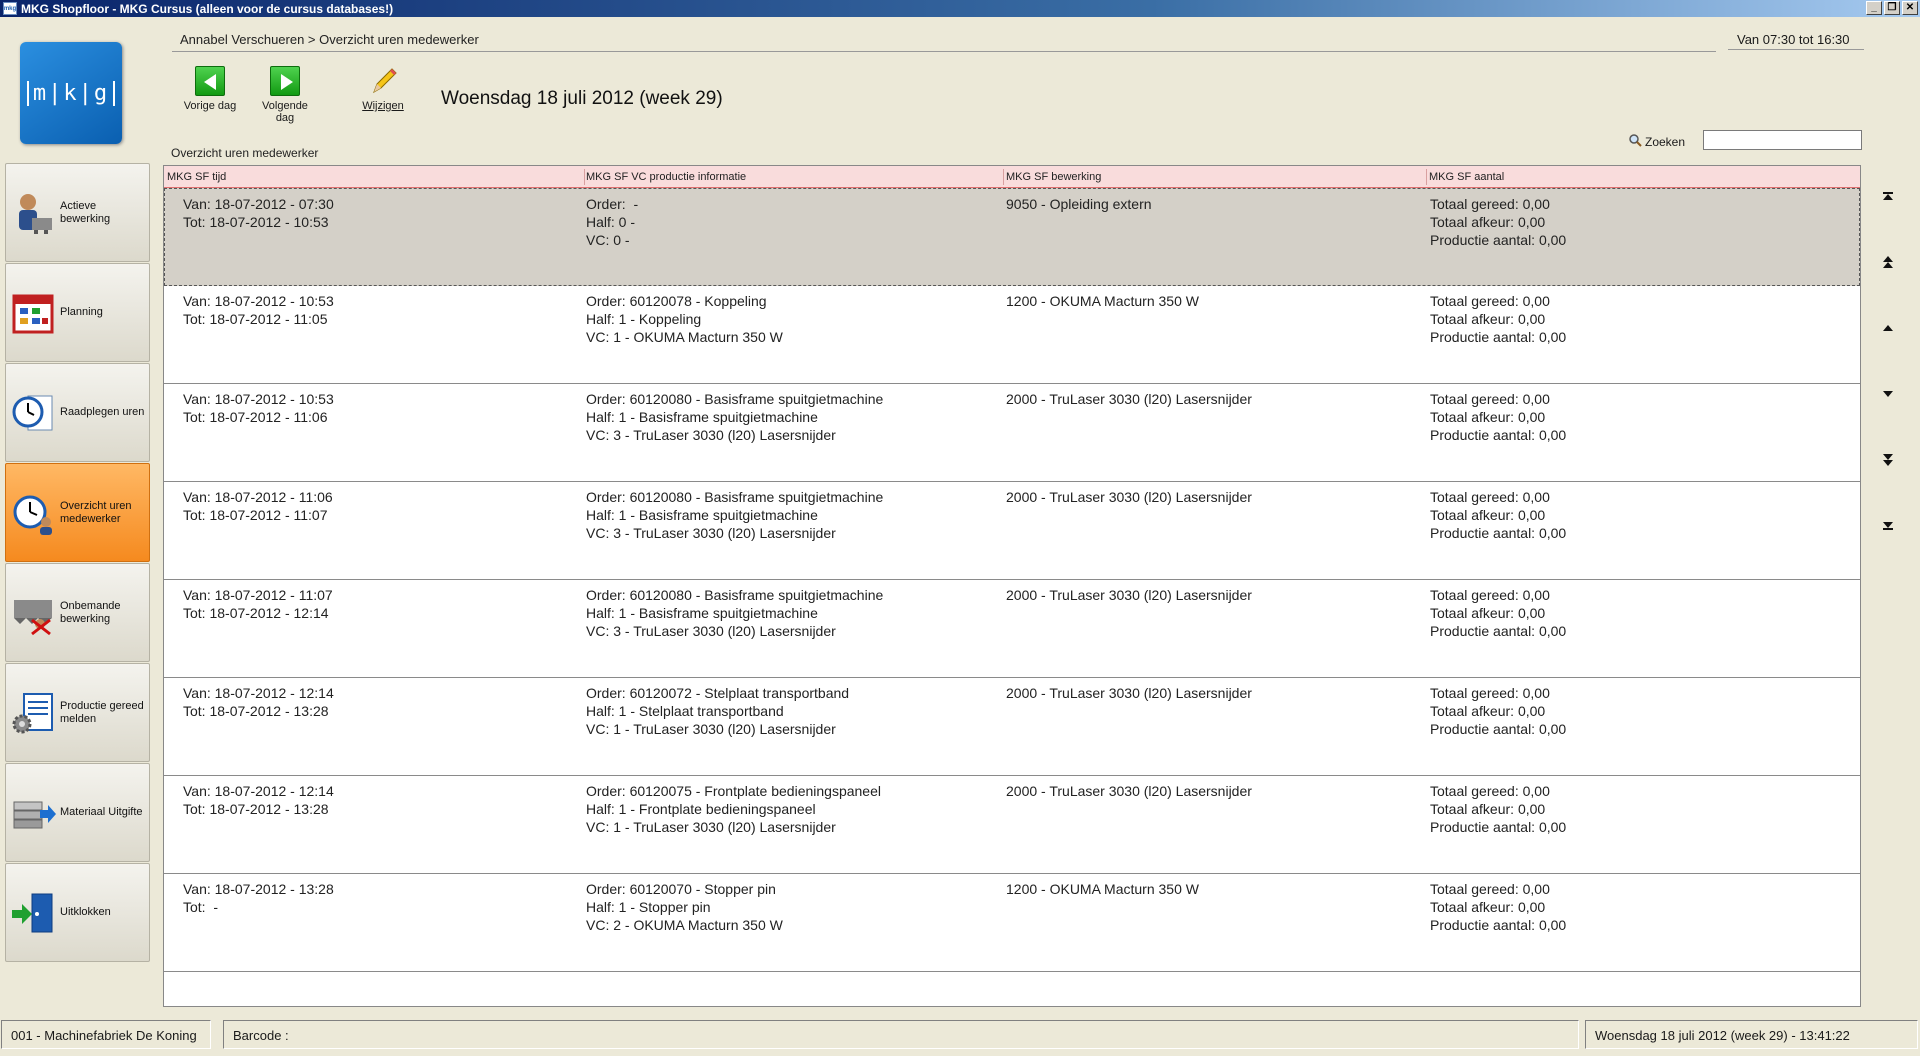 The height and width of the screenshot is (1056, 1920). What do you see at coordinates (666, 177) in the screenshot?
I see `column-header-productie-informatie: MKG SF VC productie informatie` at bounding box center [666, 177].